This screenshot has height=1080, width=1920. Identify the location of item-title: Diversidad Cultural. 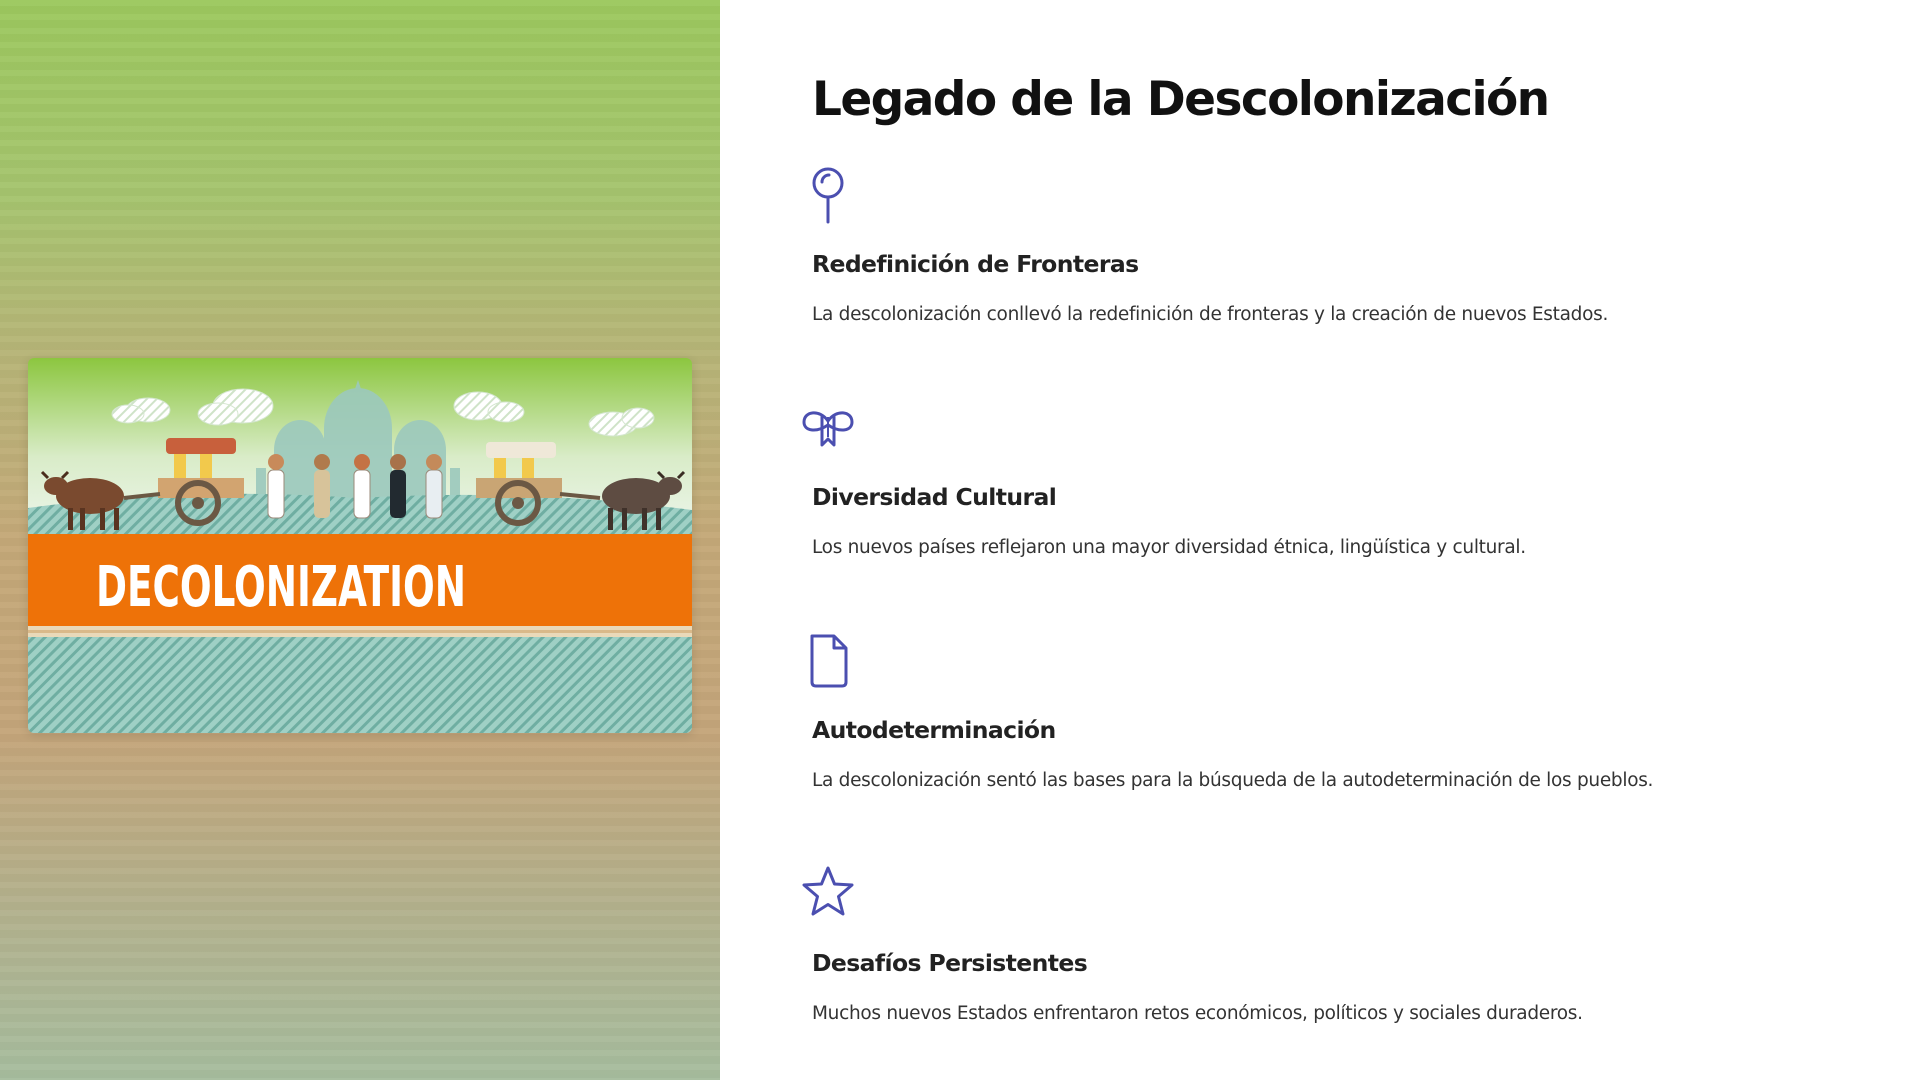
(934, 497).